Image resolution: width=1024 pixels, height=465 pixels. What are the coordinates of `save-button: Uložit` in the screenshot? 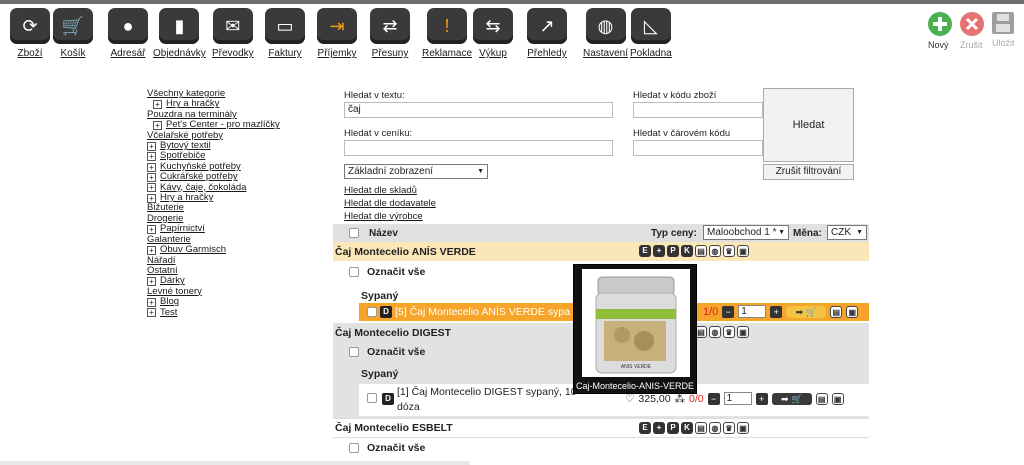 It's located at (1003, 30).